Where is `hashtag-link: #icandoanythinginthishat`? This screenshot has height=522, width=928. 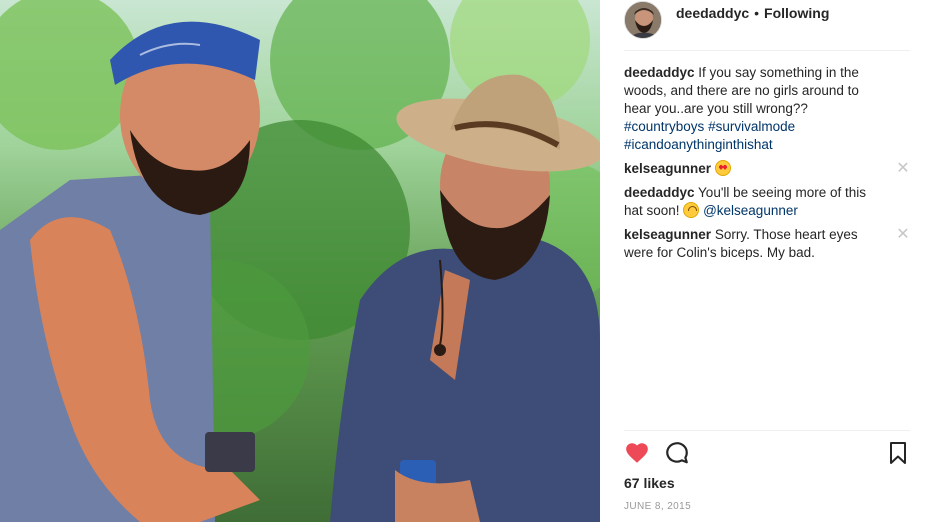 hashtag-link: #icandoanythinginthishat is located at coordinates (698, 144).